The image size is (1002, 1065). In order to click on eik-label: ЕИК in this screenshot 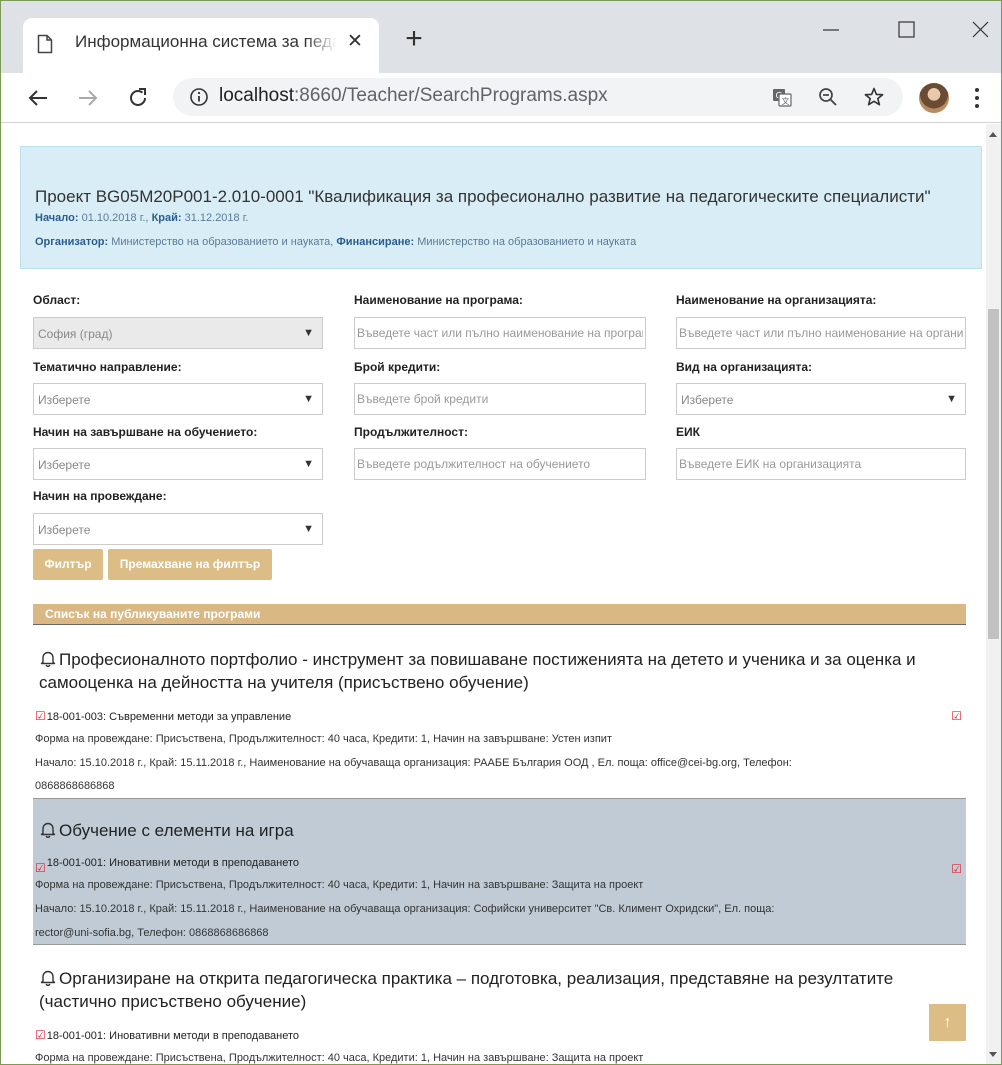, I will do `click(688, 432)`.